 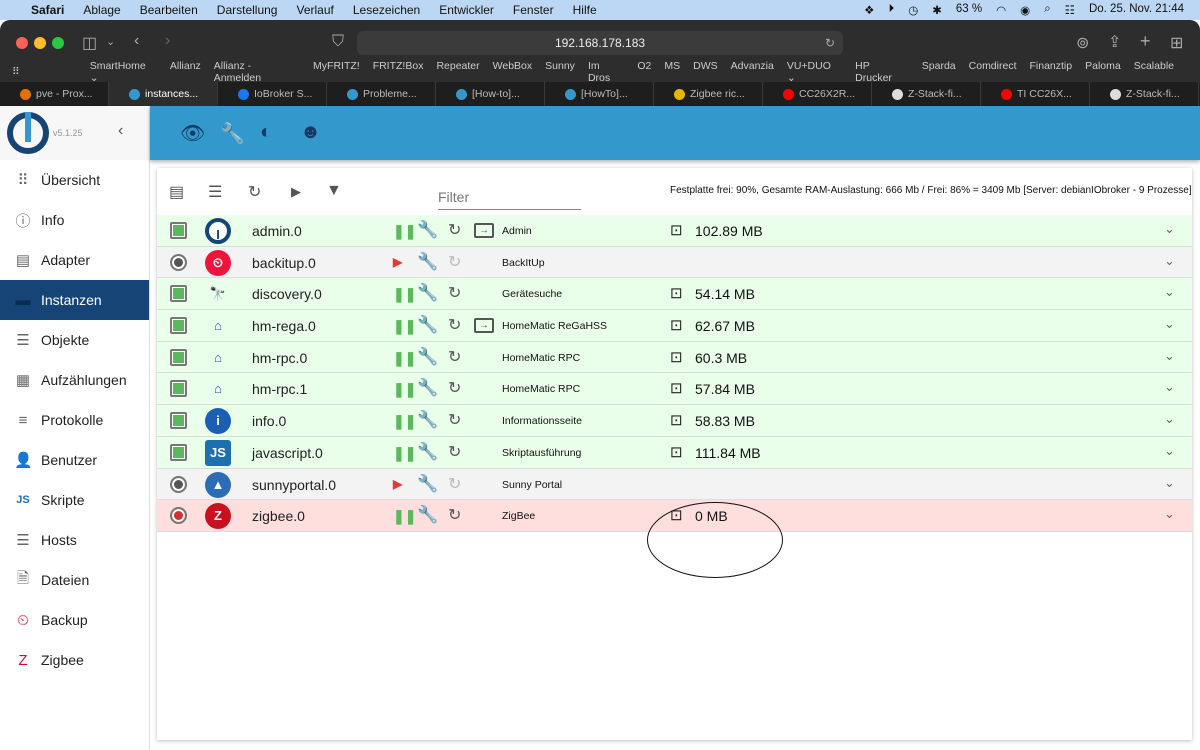 I want to click on menu-entwickler: Entwickler, so click(x=466, y=10).